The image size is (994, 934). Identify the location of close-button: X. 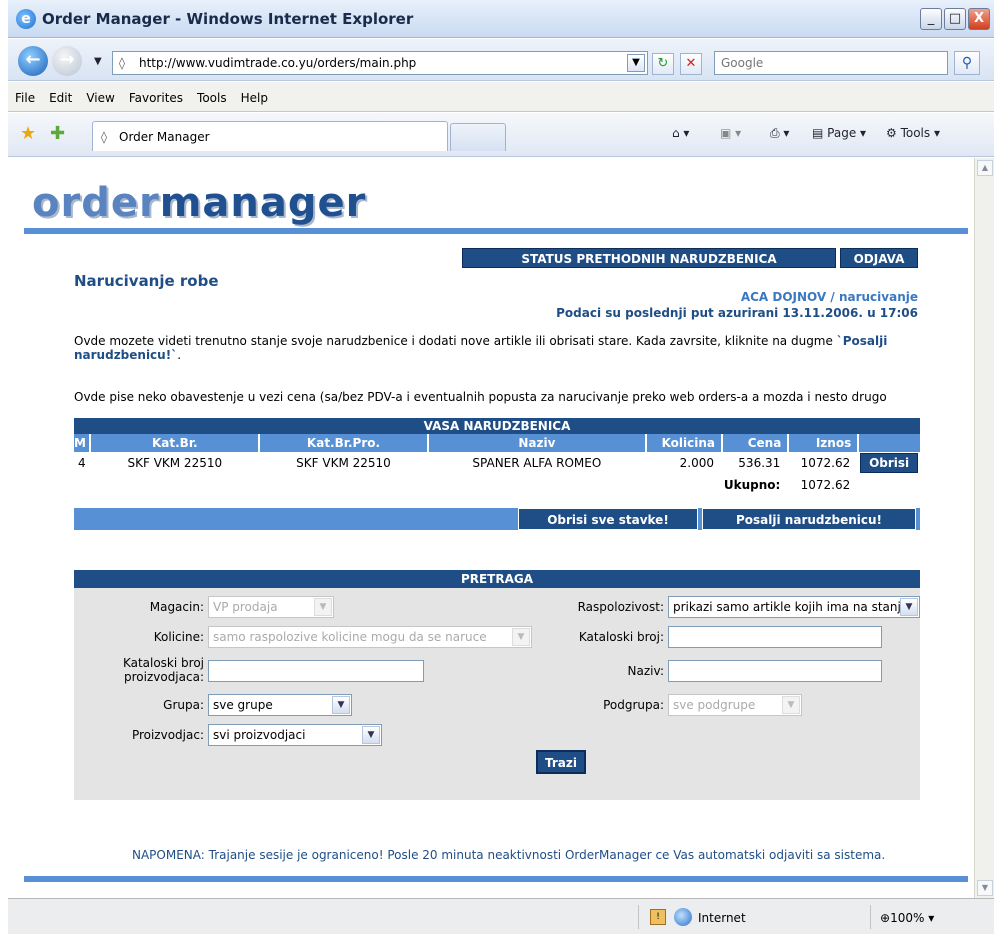
(979, 19).